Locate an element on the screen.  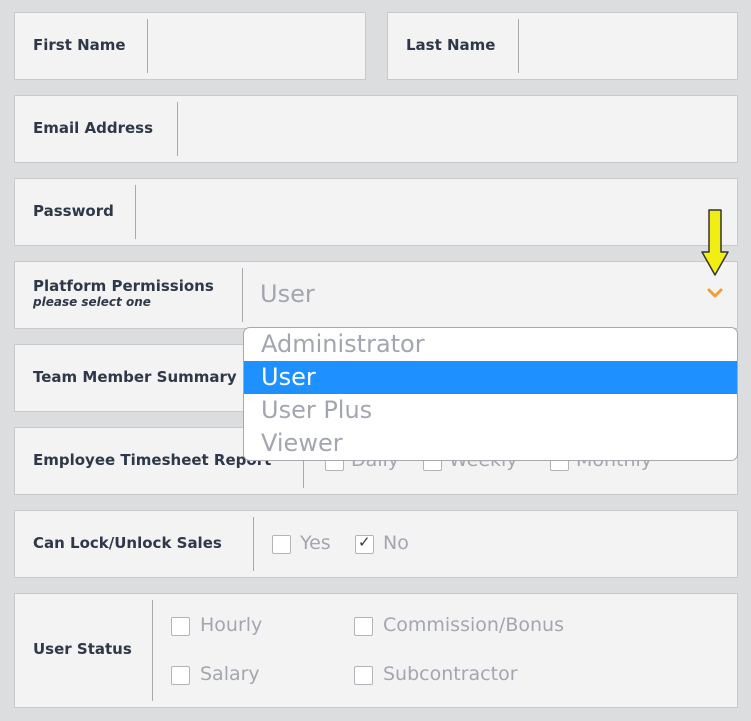
permissions-selected-value: User is located at coordinates (287, 294).